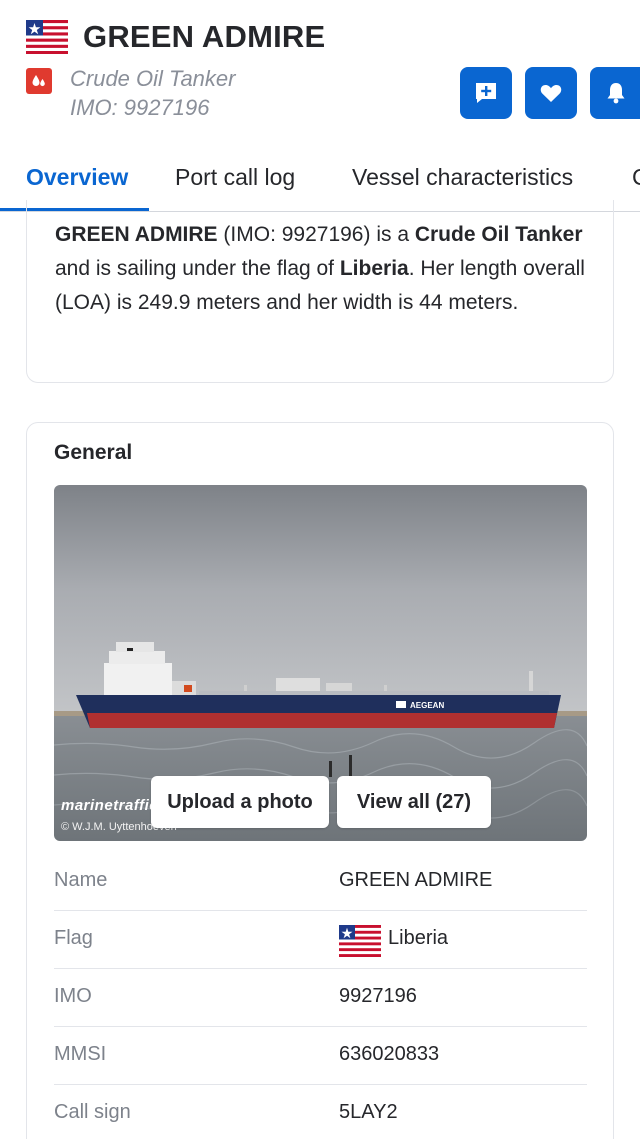 The image size is (640, 1139). What do you see at coordinates (416, 880) in the screenshot?
I see `detail-value: GREEN ADMIRE` at bounding box center [416, 880].